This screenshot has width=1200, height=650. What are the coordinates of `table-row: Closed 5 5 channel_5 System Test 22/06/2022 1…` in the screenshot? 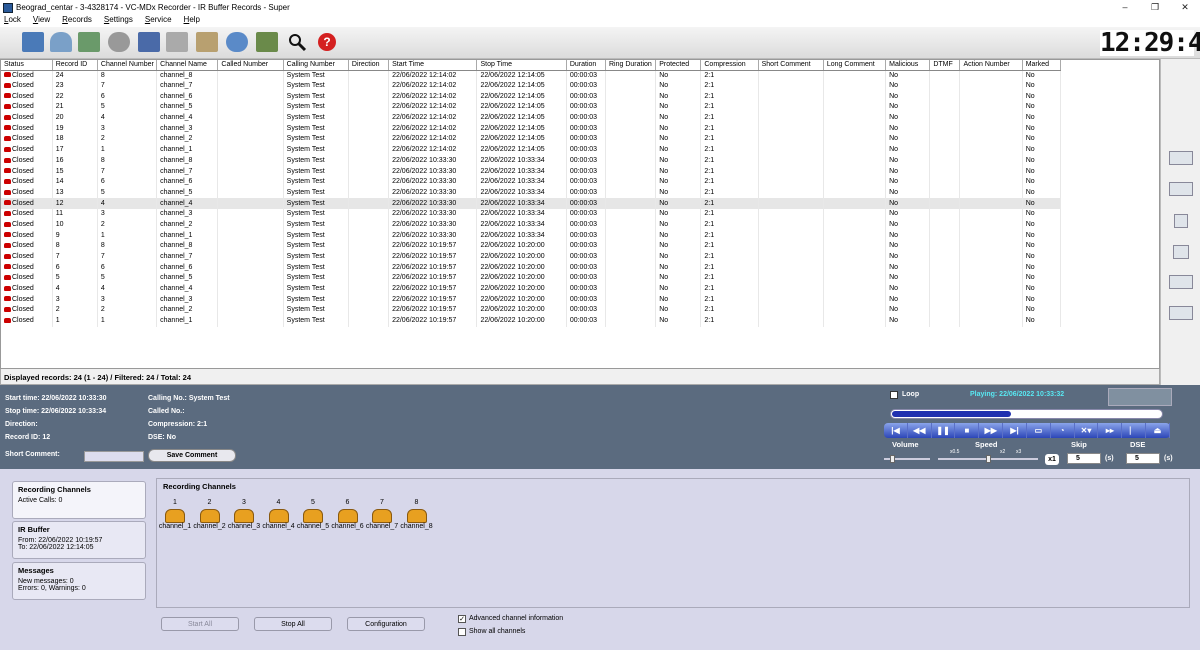 It's located at (531, 278).